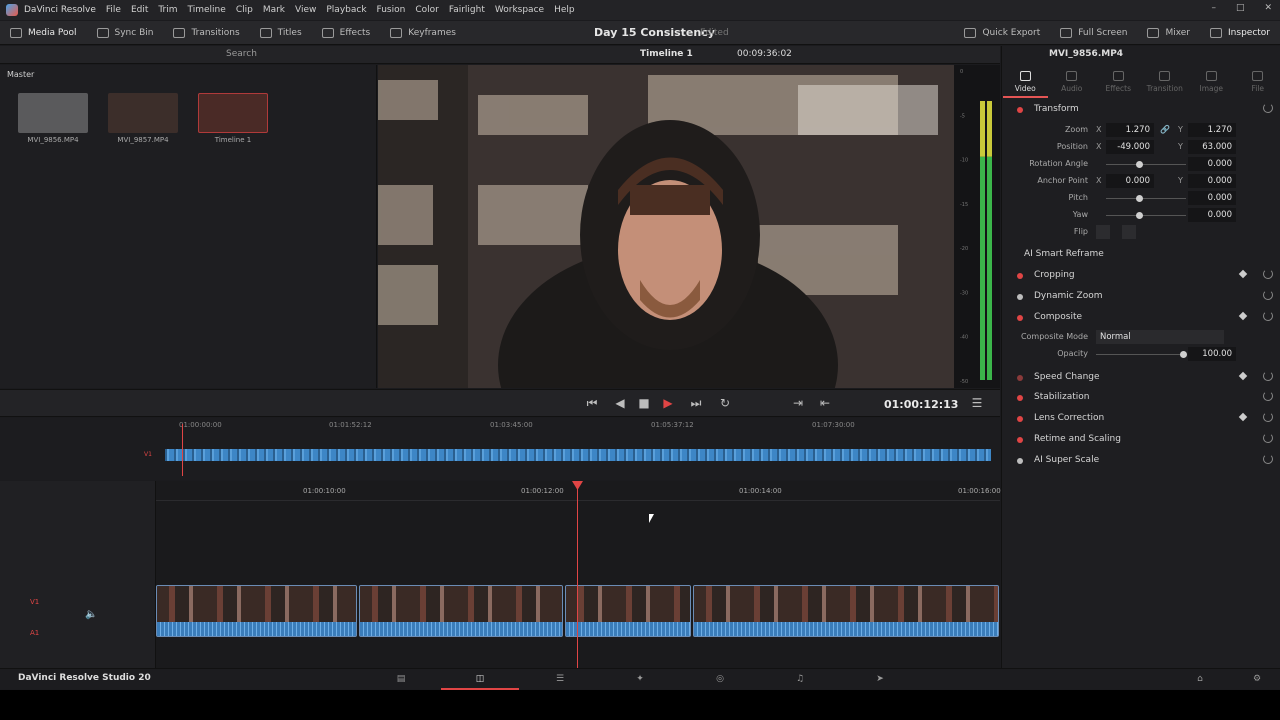 This screenshot has height=720, width=1280. What do you see at coordinates (666, 54) in the screenshot?
I see `timeline-selector: Timeline 1` at bounding box center [666, 54].